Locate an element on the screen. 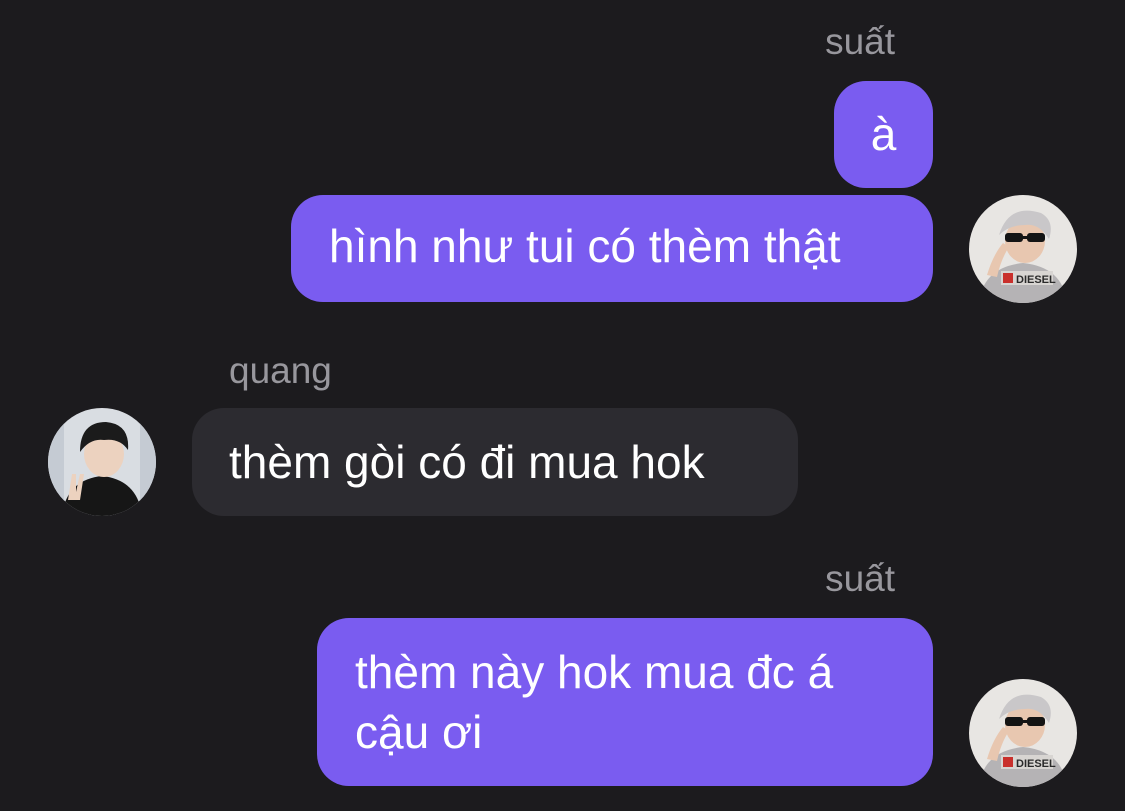 This screenshot has height=811, width=1125. message-bubble-outgoing: thèm này hok mua đc á cậu ơi is located at coordinates (625, 702).